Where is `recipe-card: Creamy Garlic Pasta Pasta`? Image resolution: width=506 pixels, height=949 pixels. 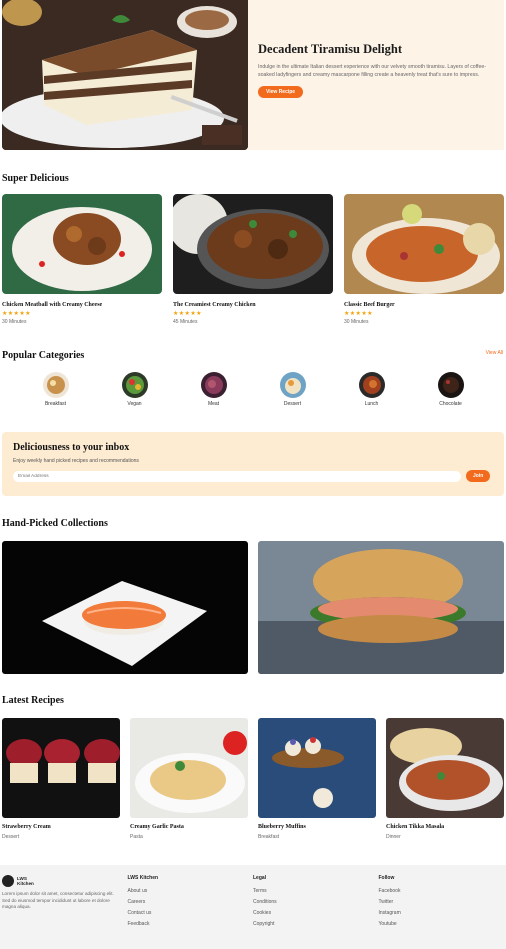 recipe-card: Creamy Garlic Pasta Pasta is located at coordinates (189, 779).